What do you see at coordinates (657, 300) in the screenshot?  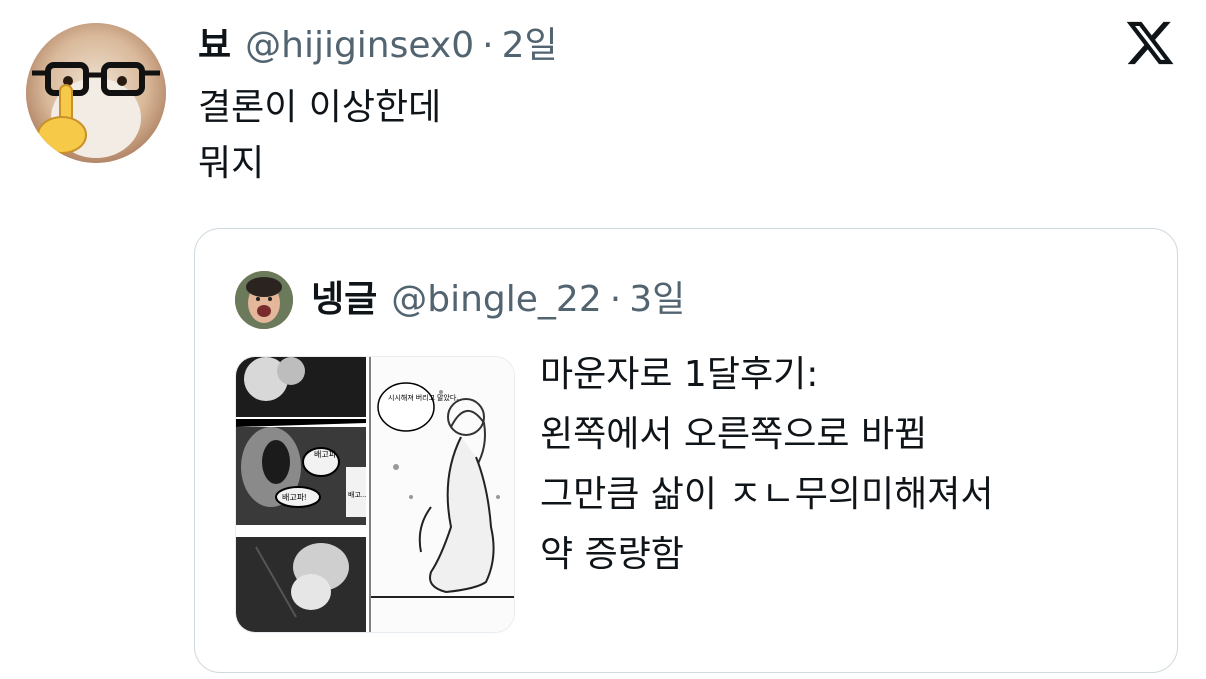 I see `quoted-timestamp: 3일` at bounding box center [657, 300].